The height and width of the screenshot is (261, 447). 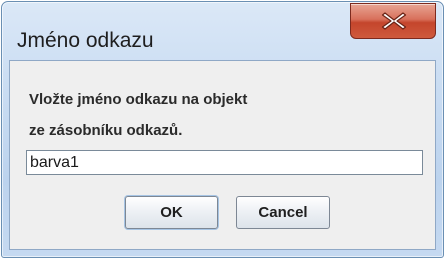 What do you see at coordinates (85, 40) in the screenshot?
I see `window-title: Jméno odkazu` at bounding box center [85, 40].